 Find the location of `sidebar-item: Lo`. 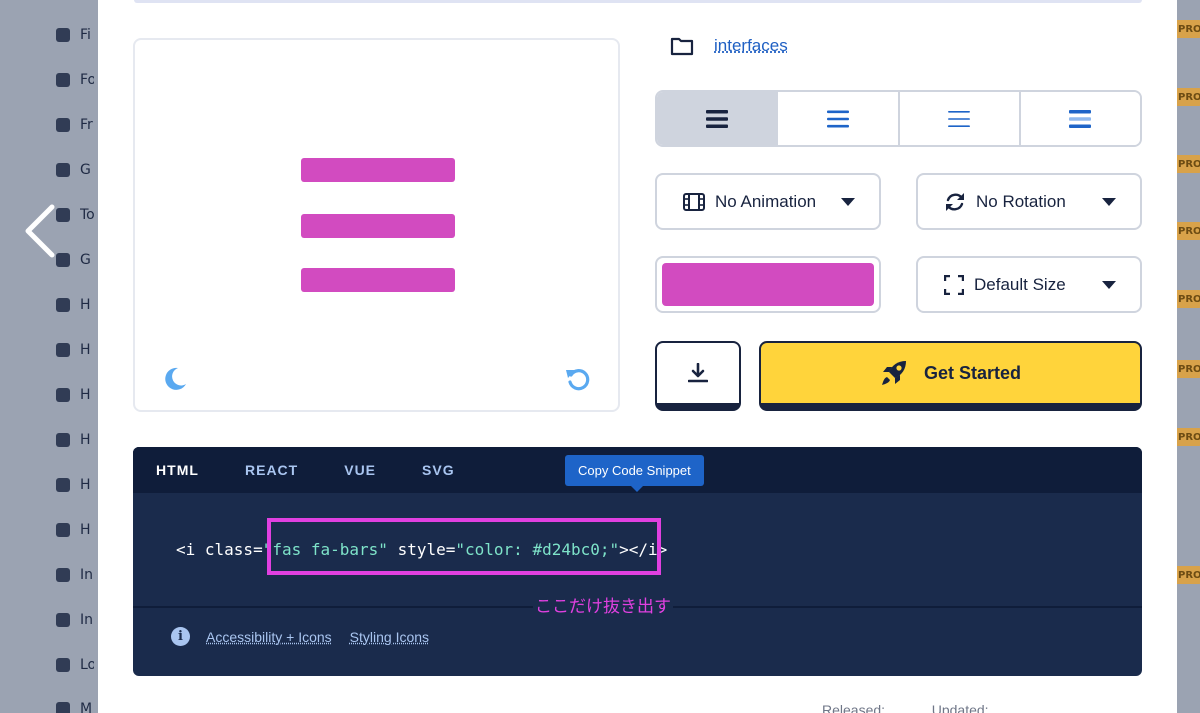

sidebar-item: Lo is located at coordinates (77, 665).